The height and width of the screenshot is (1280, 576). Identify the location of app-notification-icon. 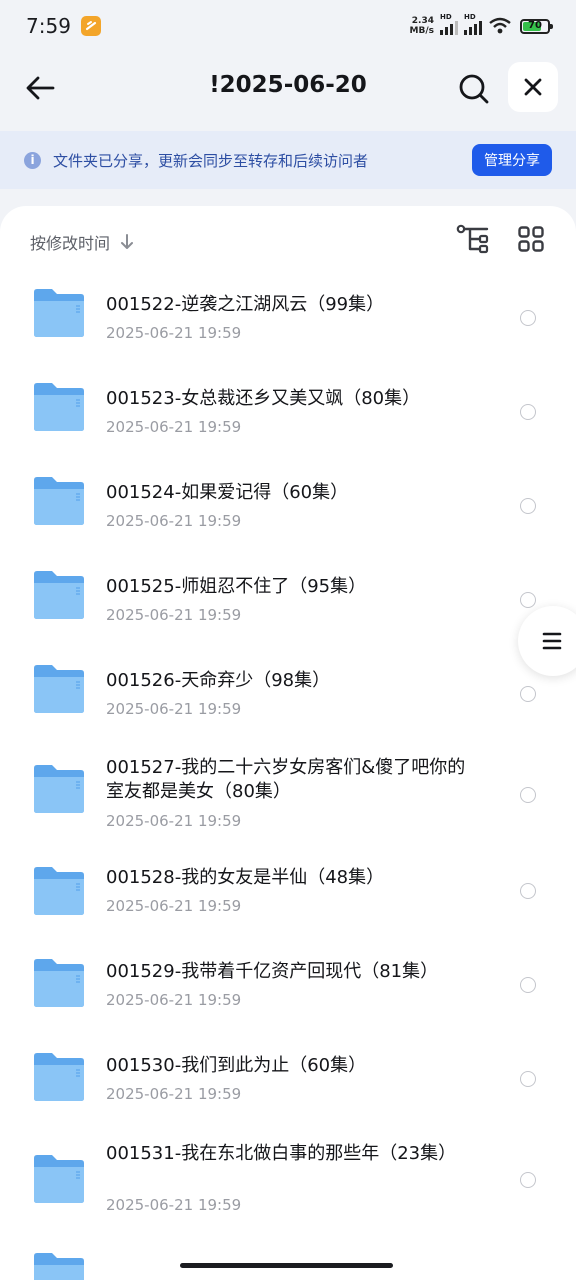
(90, 26).